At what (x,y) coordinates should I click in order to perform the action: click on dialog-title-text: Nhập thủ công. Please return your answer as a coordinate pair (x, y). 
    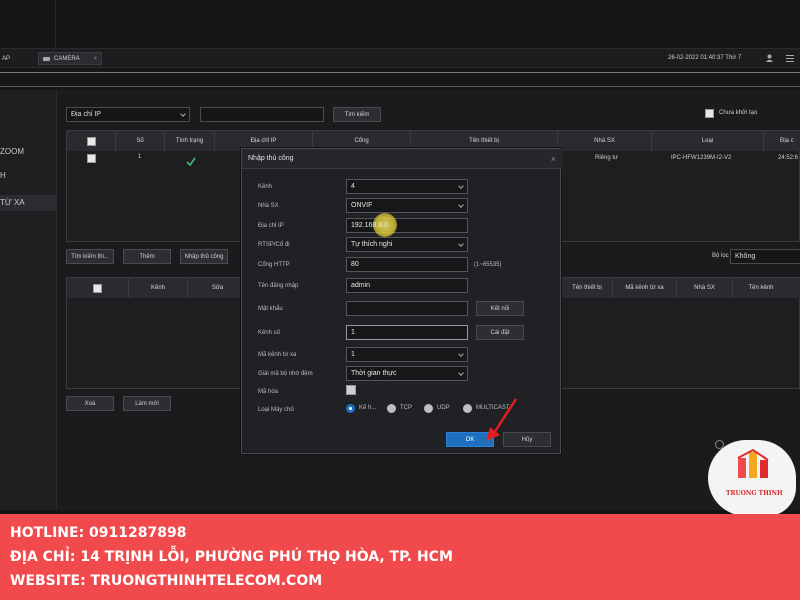
    Looking at the image, I should click on (271, 158).